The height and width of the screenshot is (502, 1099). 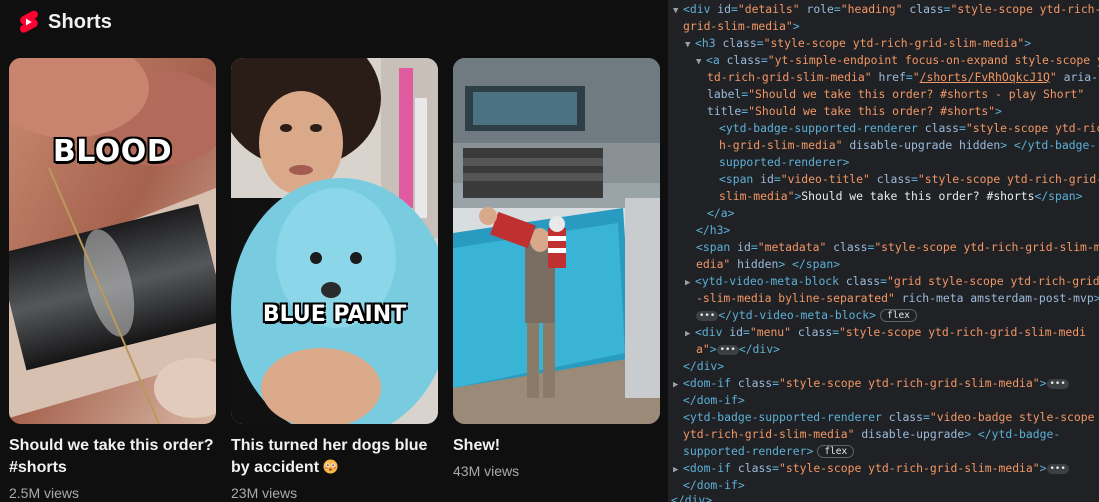 What do you see at coordinates (985, 77) in the screenshot?
I see `href-link: /shorts/FvRhOqkcJ1Q` at bounding box center [985, 77].